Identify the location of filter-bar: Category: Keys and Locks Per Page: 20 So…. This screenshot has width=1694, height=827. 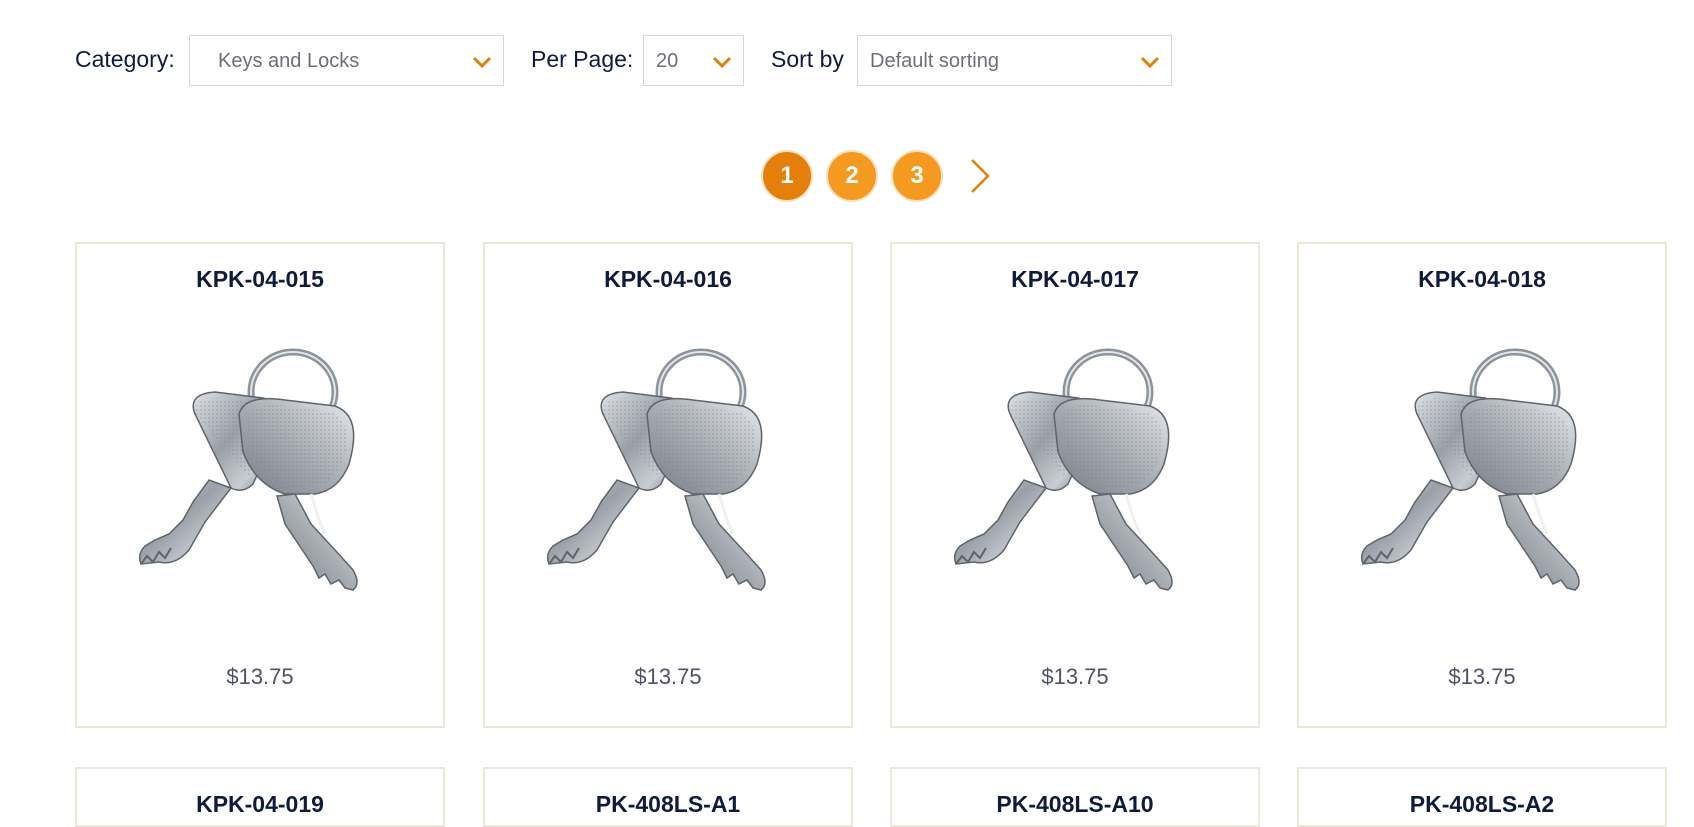
(847, 60).